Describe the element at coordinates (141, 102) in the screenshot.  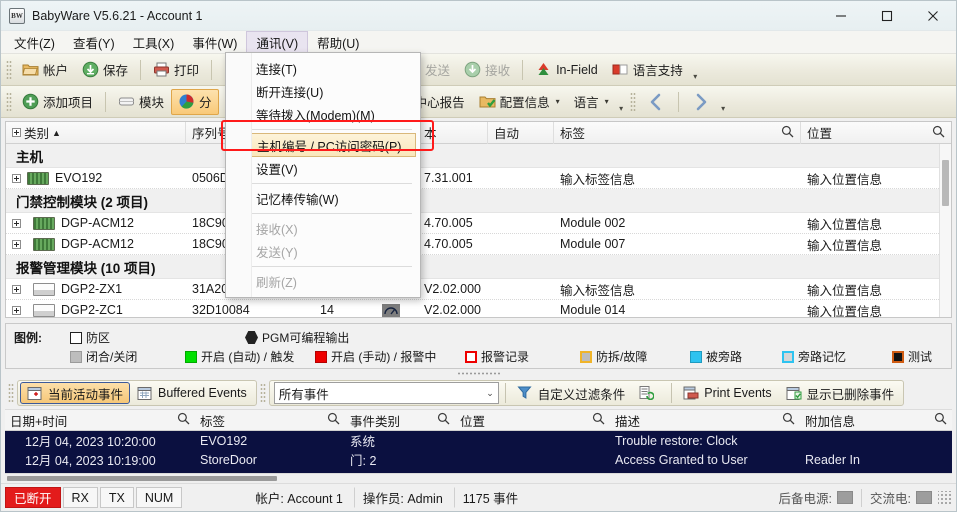
I see `module-button: 模块` at that location.